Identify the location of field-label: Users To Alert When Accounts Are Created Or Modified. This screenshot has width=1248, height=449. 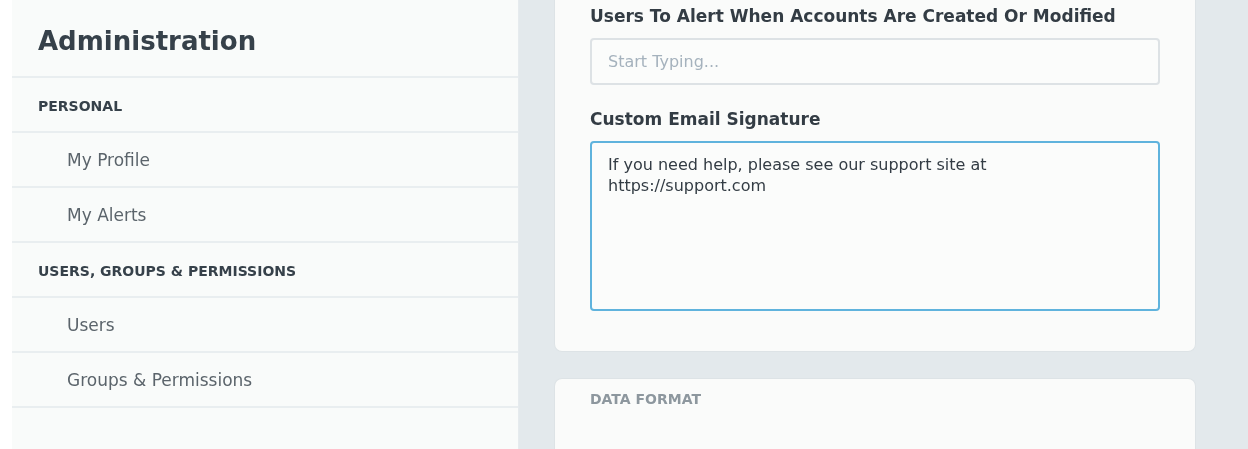
(853, 16).